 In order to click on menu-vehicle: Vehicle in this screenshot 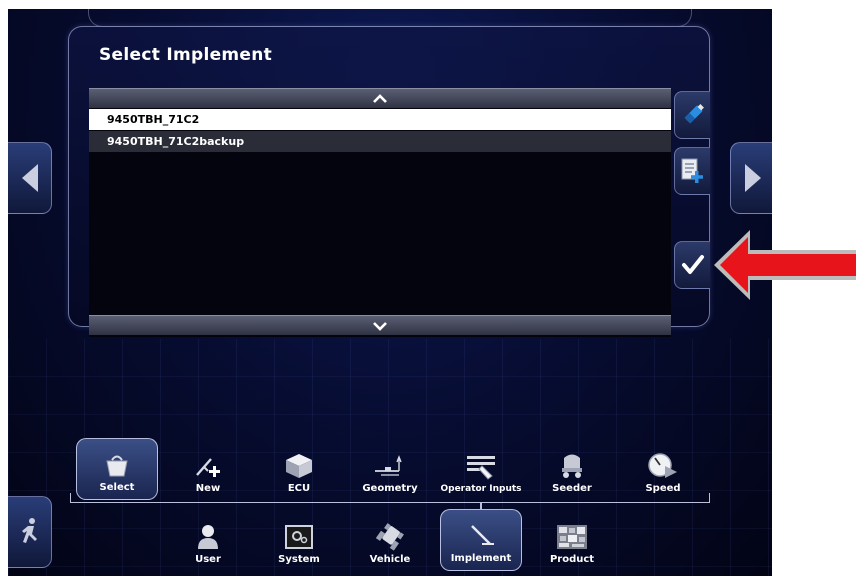, I will do `click(390, 540)`.